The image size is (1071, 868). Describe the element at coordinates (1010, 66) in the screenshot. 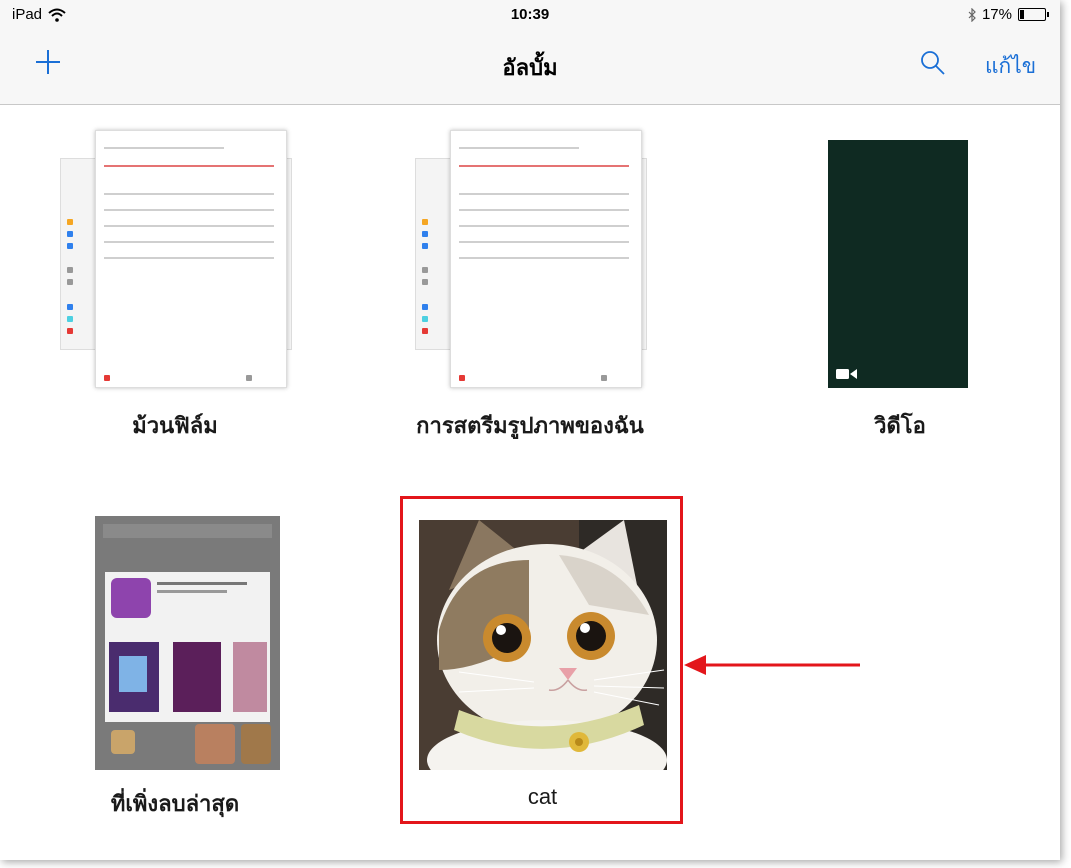

I see `edit-button: แก้ไข` at that location.